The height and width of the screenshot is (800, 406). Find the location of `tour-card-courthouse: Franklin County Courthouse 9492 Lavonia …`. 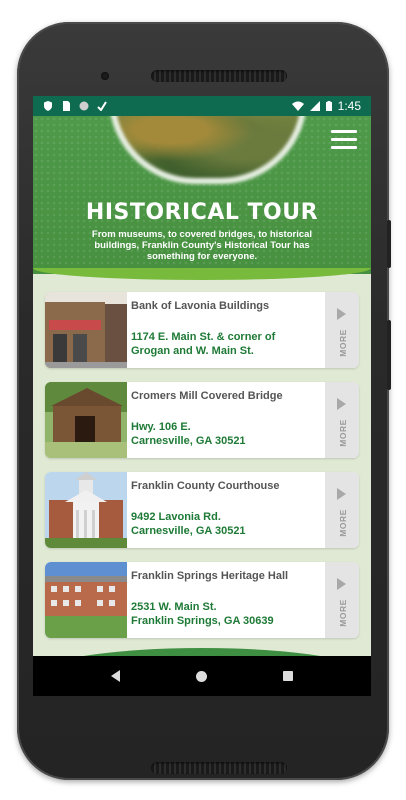

tour-card-courthouse: Franklin County Courthouse 9492 Lavonia … is located at coordinates (202, 510).